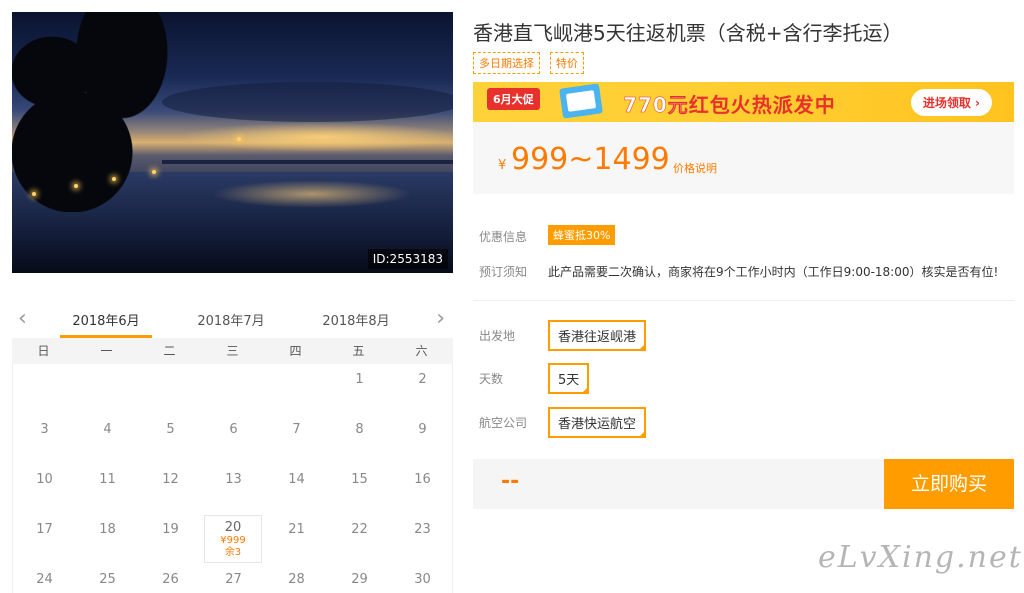 The height and width of the screenshot is (593, 1024). Describe the element at coordinates (502, 165) in the screenshot. I see `currency-symbol: ¥` at that location.